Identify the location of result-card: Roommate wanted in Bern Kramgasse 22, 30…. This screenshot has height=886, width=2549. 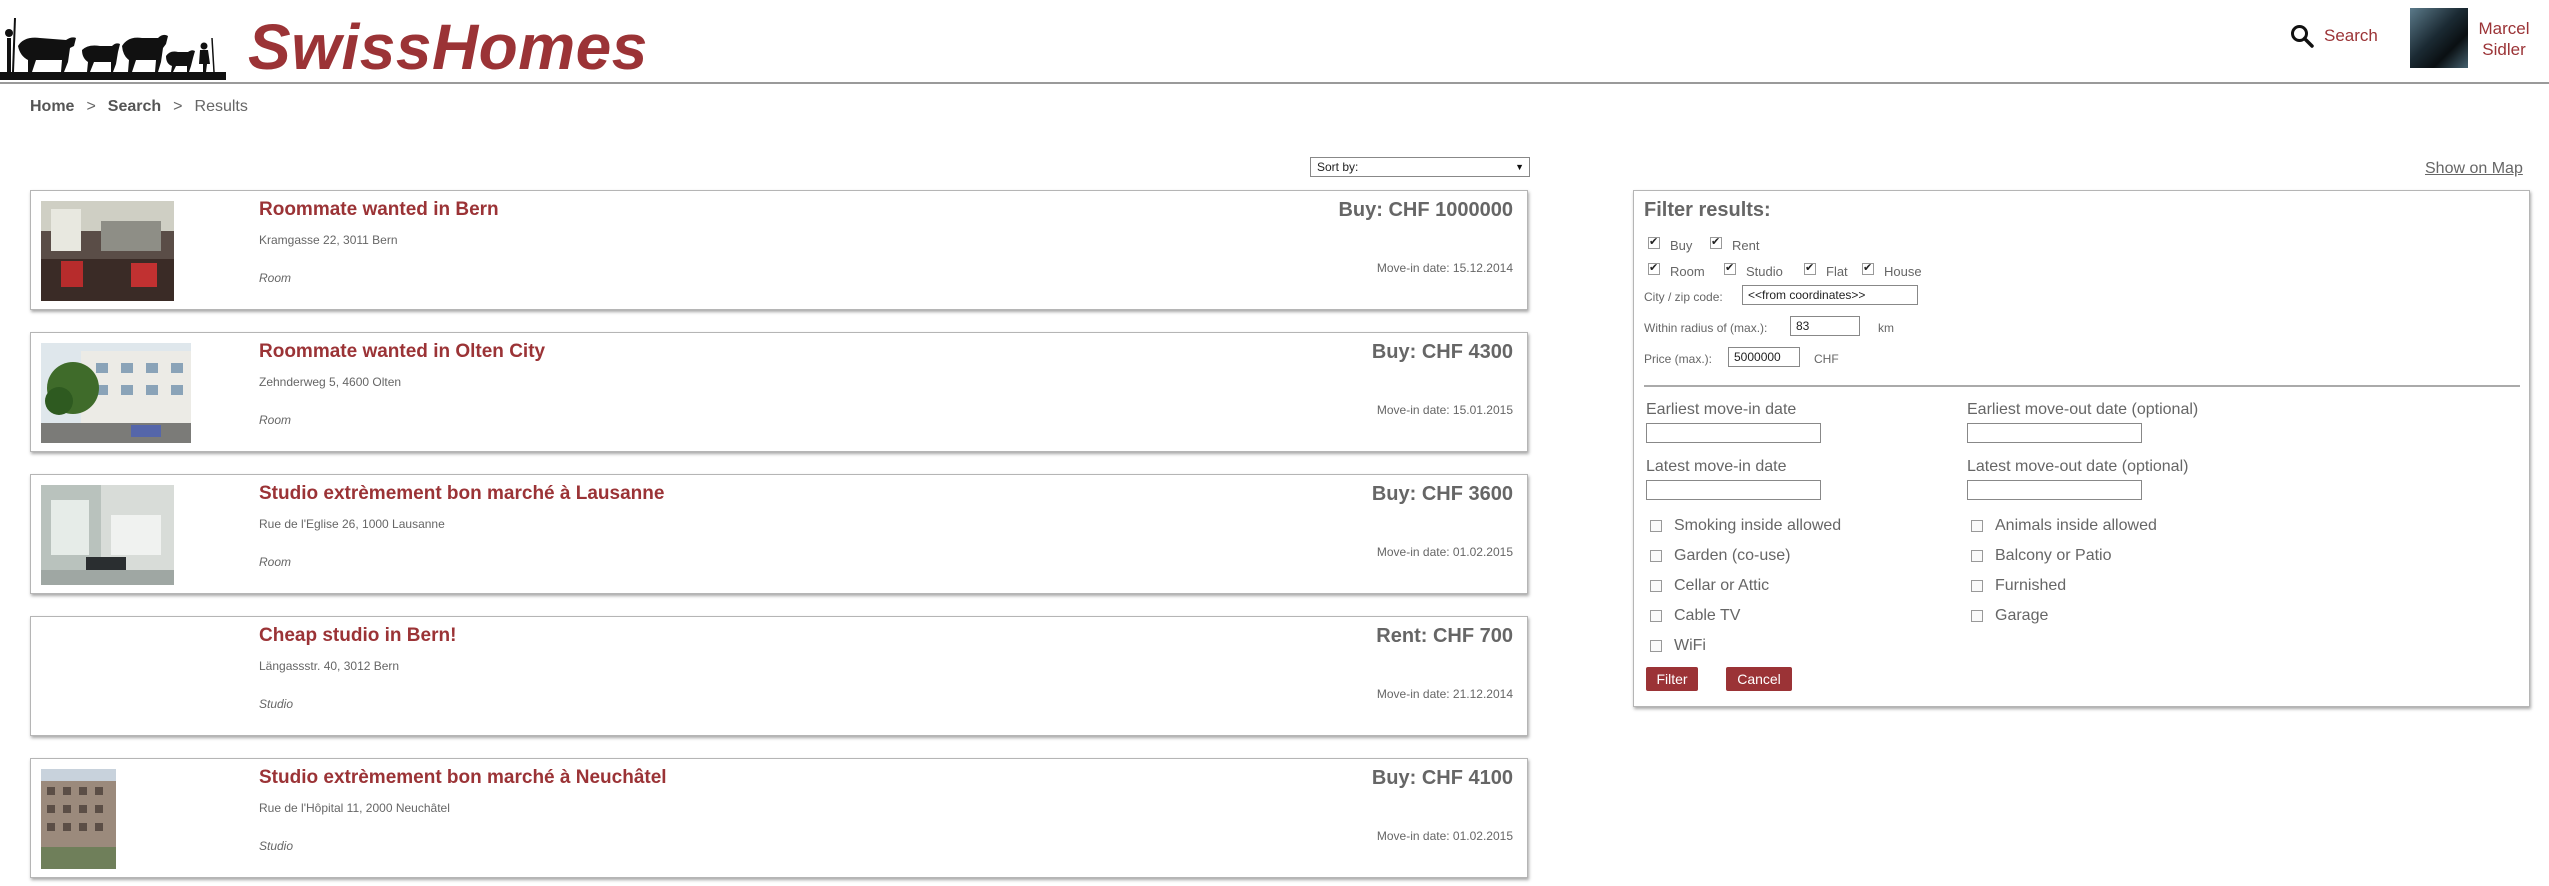
(779, 250).